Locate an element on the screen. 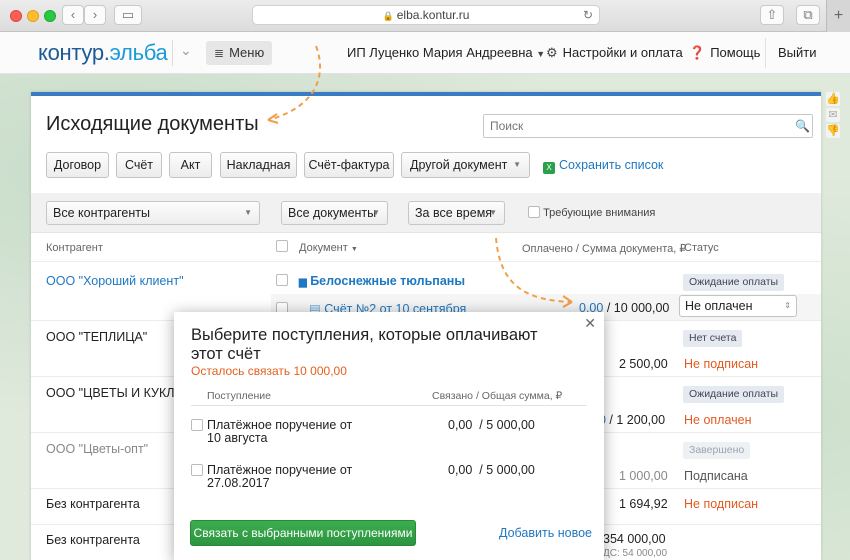 Image resolution: width=850 pixels, height=560 pixels. close-window-button is located at coordinates (16, 16).